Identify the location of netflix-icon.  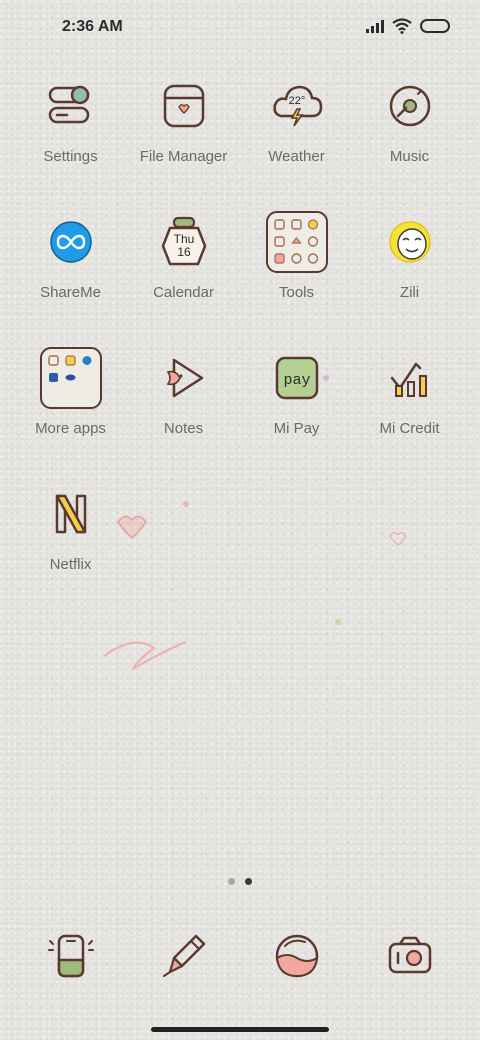
(70, 514).